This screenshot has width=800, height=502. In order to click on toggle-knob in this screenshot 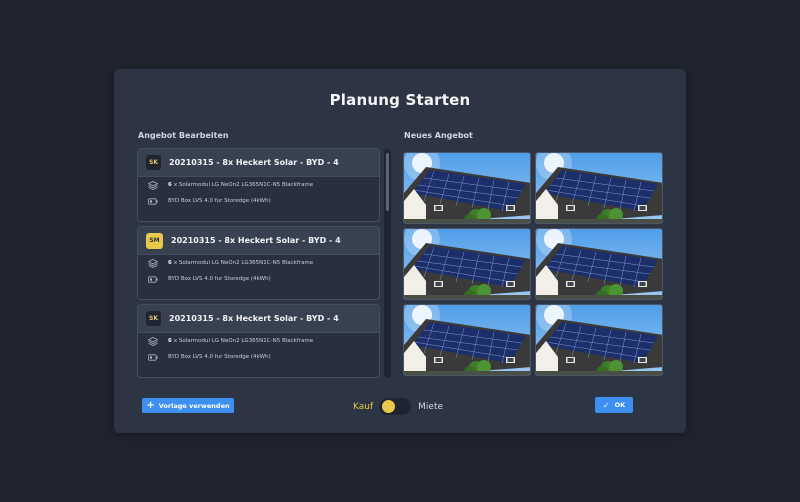, I will do `click(389, 406)`.